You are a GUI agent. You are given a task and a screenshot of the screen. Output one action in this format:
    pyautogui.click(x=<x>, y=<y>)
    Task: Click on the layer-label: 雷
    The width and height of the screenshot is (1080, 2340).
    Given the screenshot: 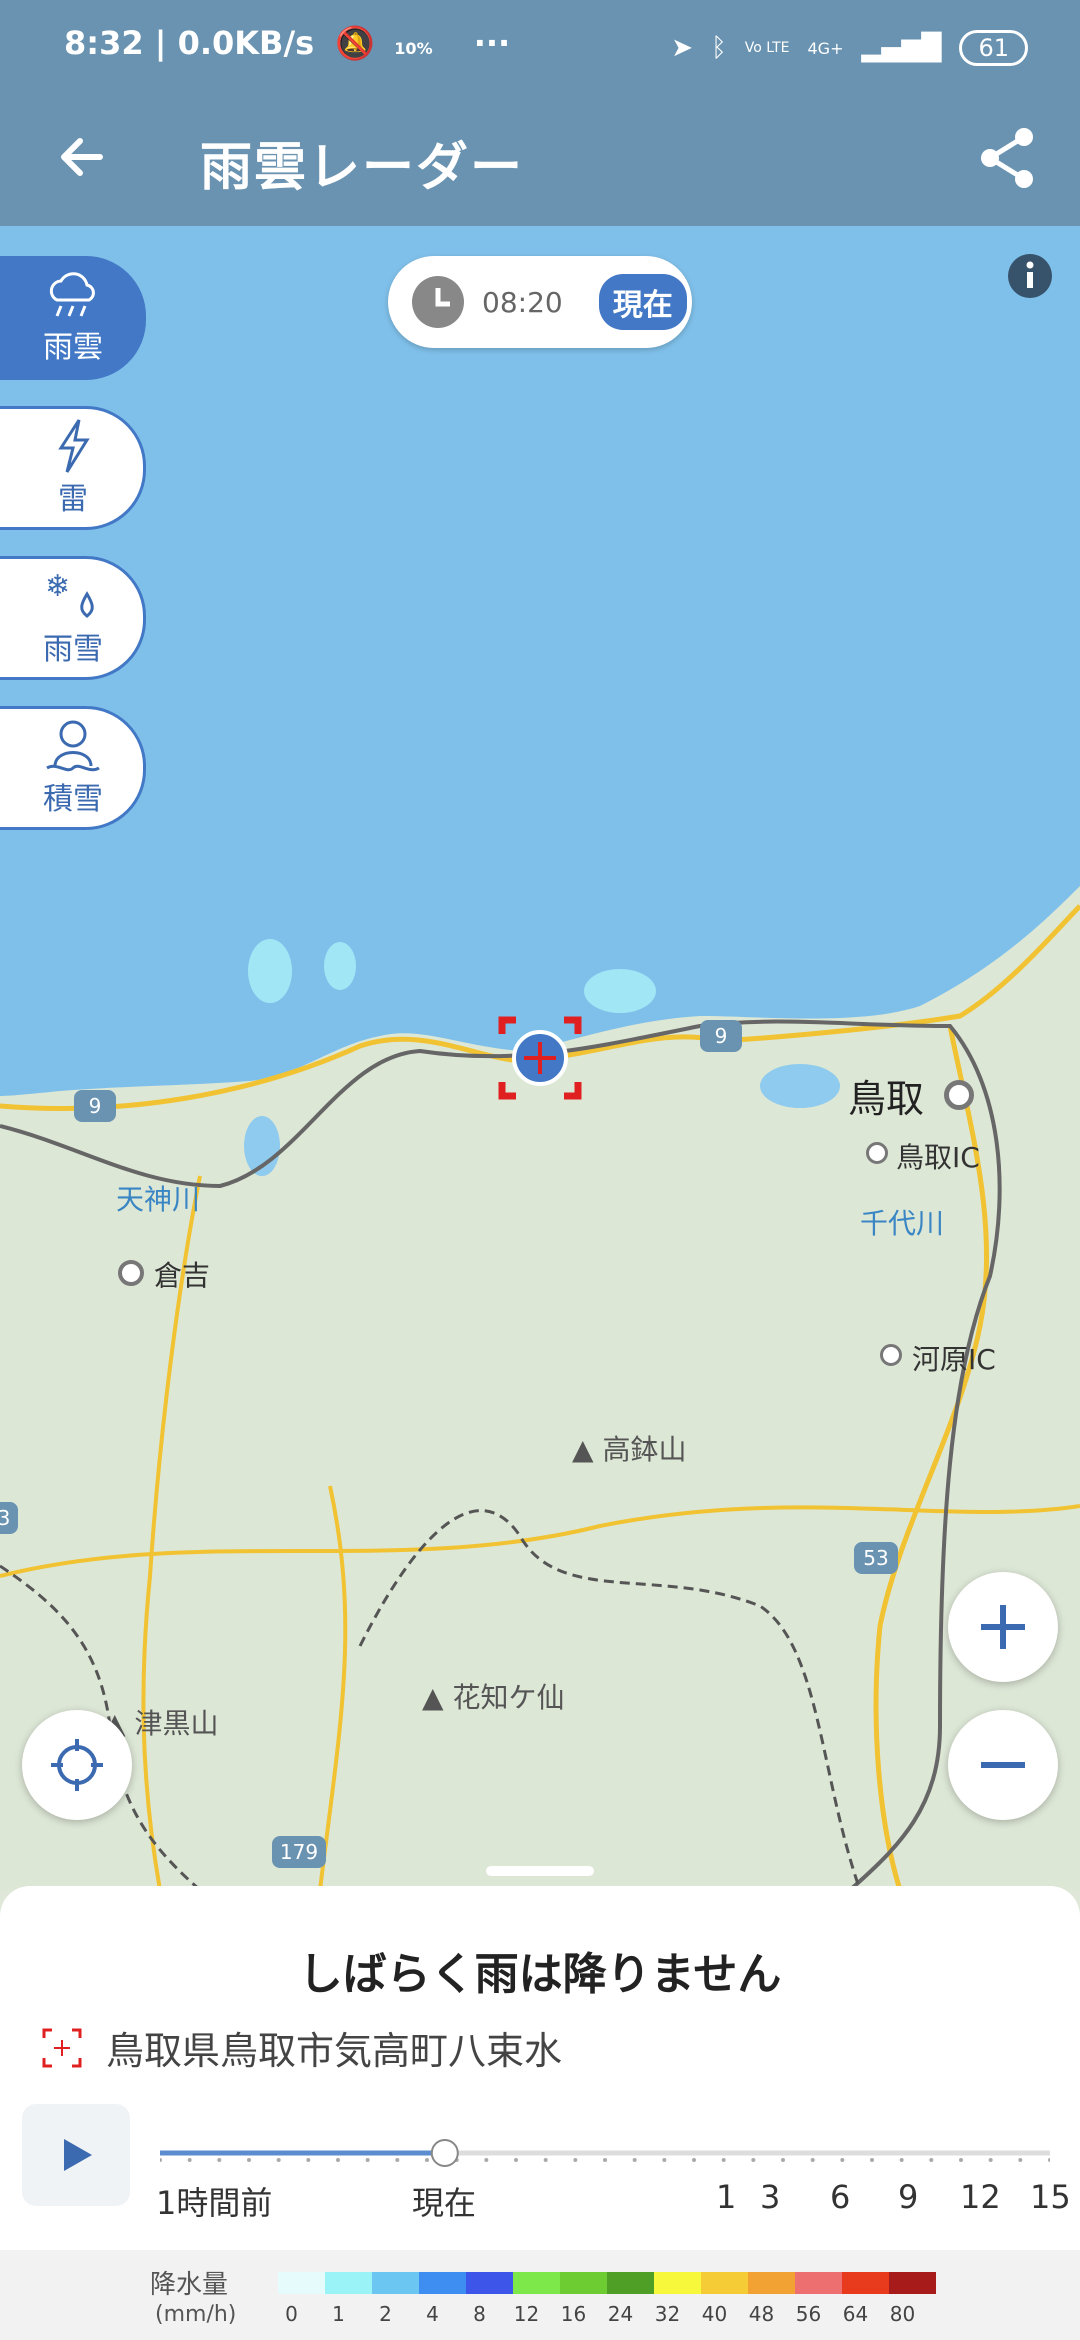 What is the action you would take?
    pyautogui.click(x=73, y=499)
    